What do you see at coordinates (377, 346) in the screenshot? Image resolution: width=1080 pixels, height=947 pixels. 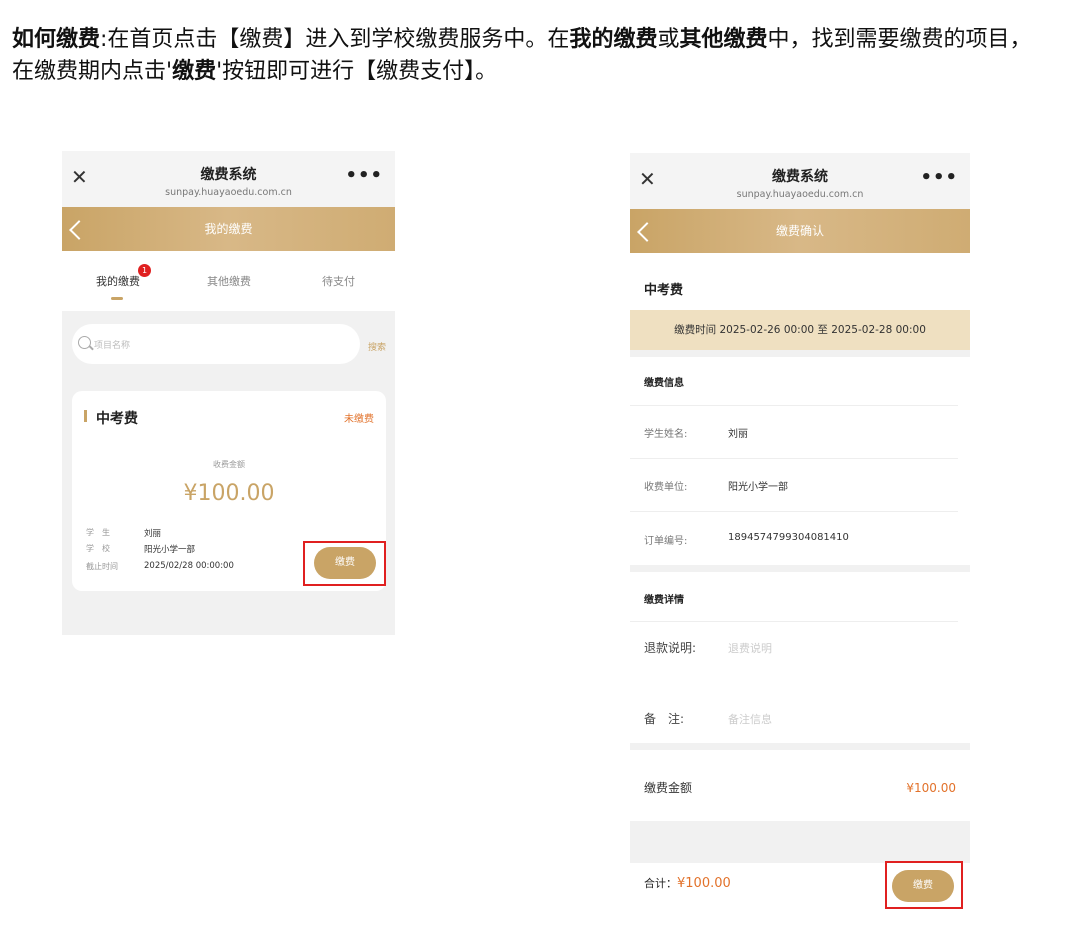 I see `search-button: 搜索` at bounding box center [377, 346].